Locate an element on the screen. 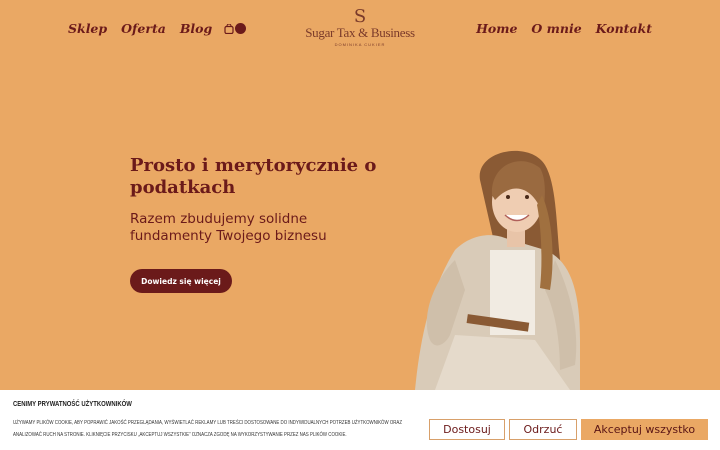 The height and width of the screenshot is (450, 720). nav-link-o-mnie: O mnie is located at coordinates (556, 28).